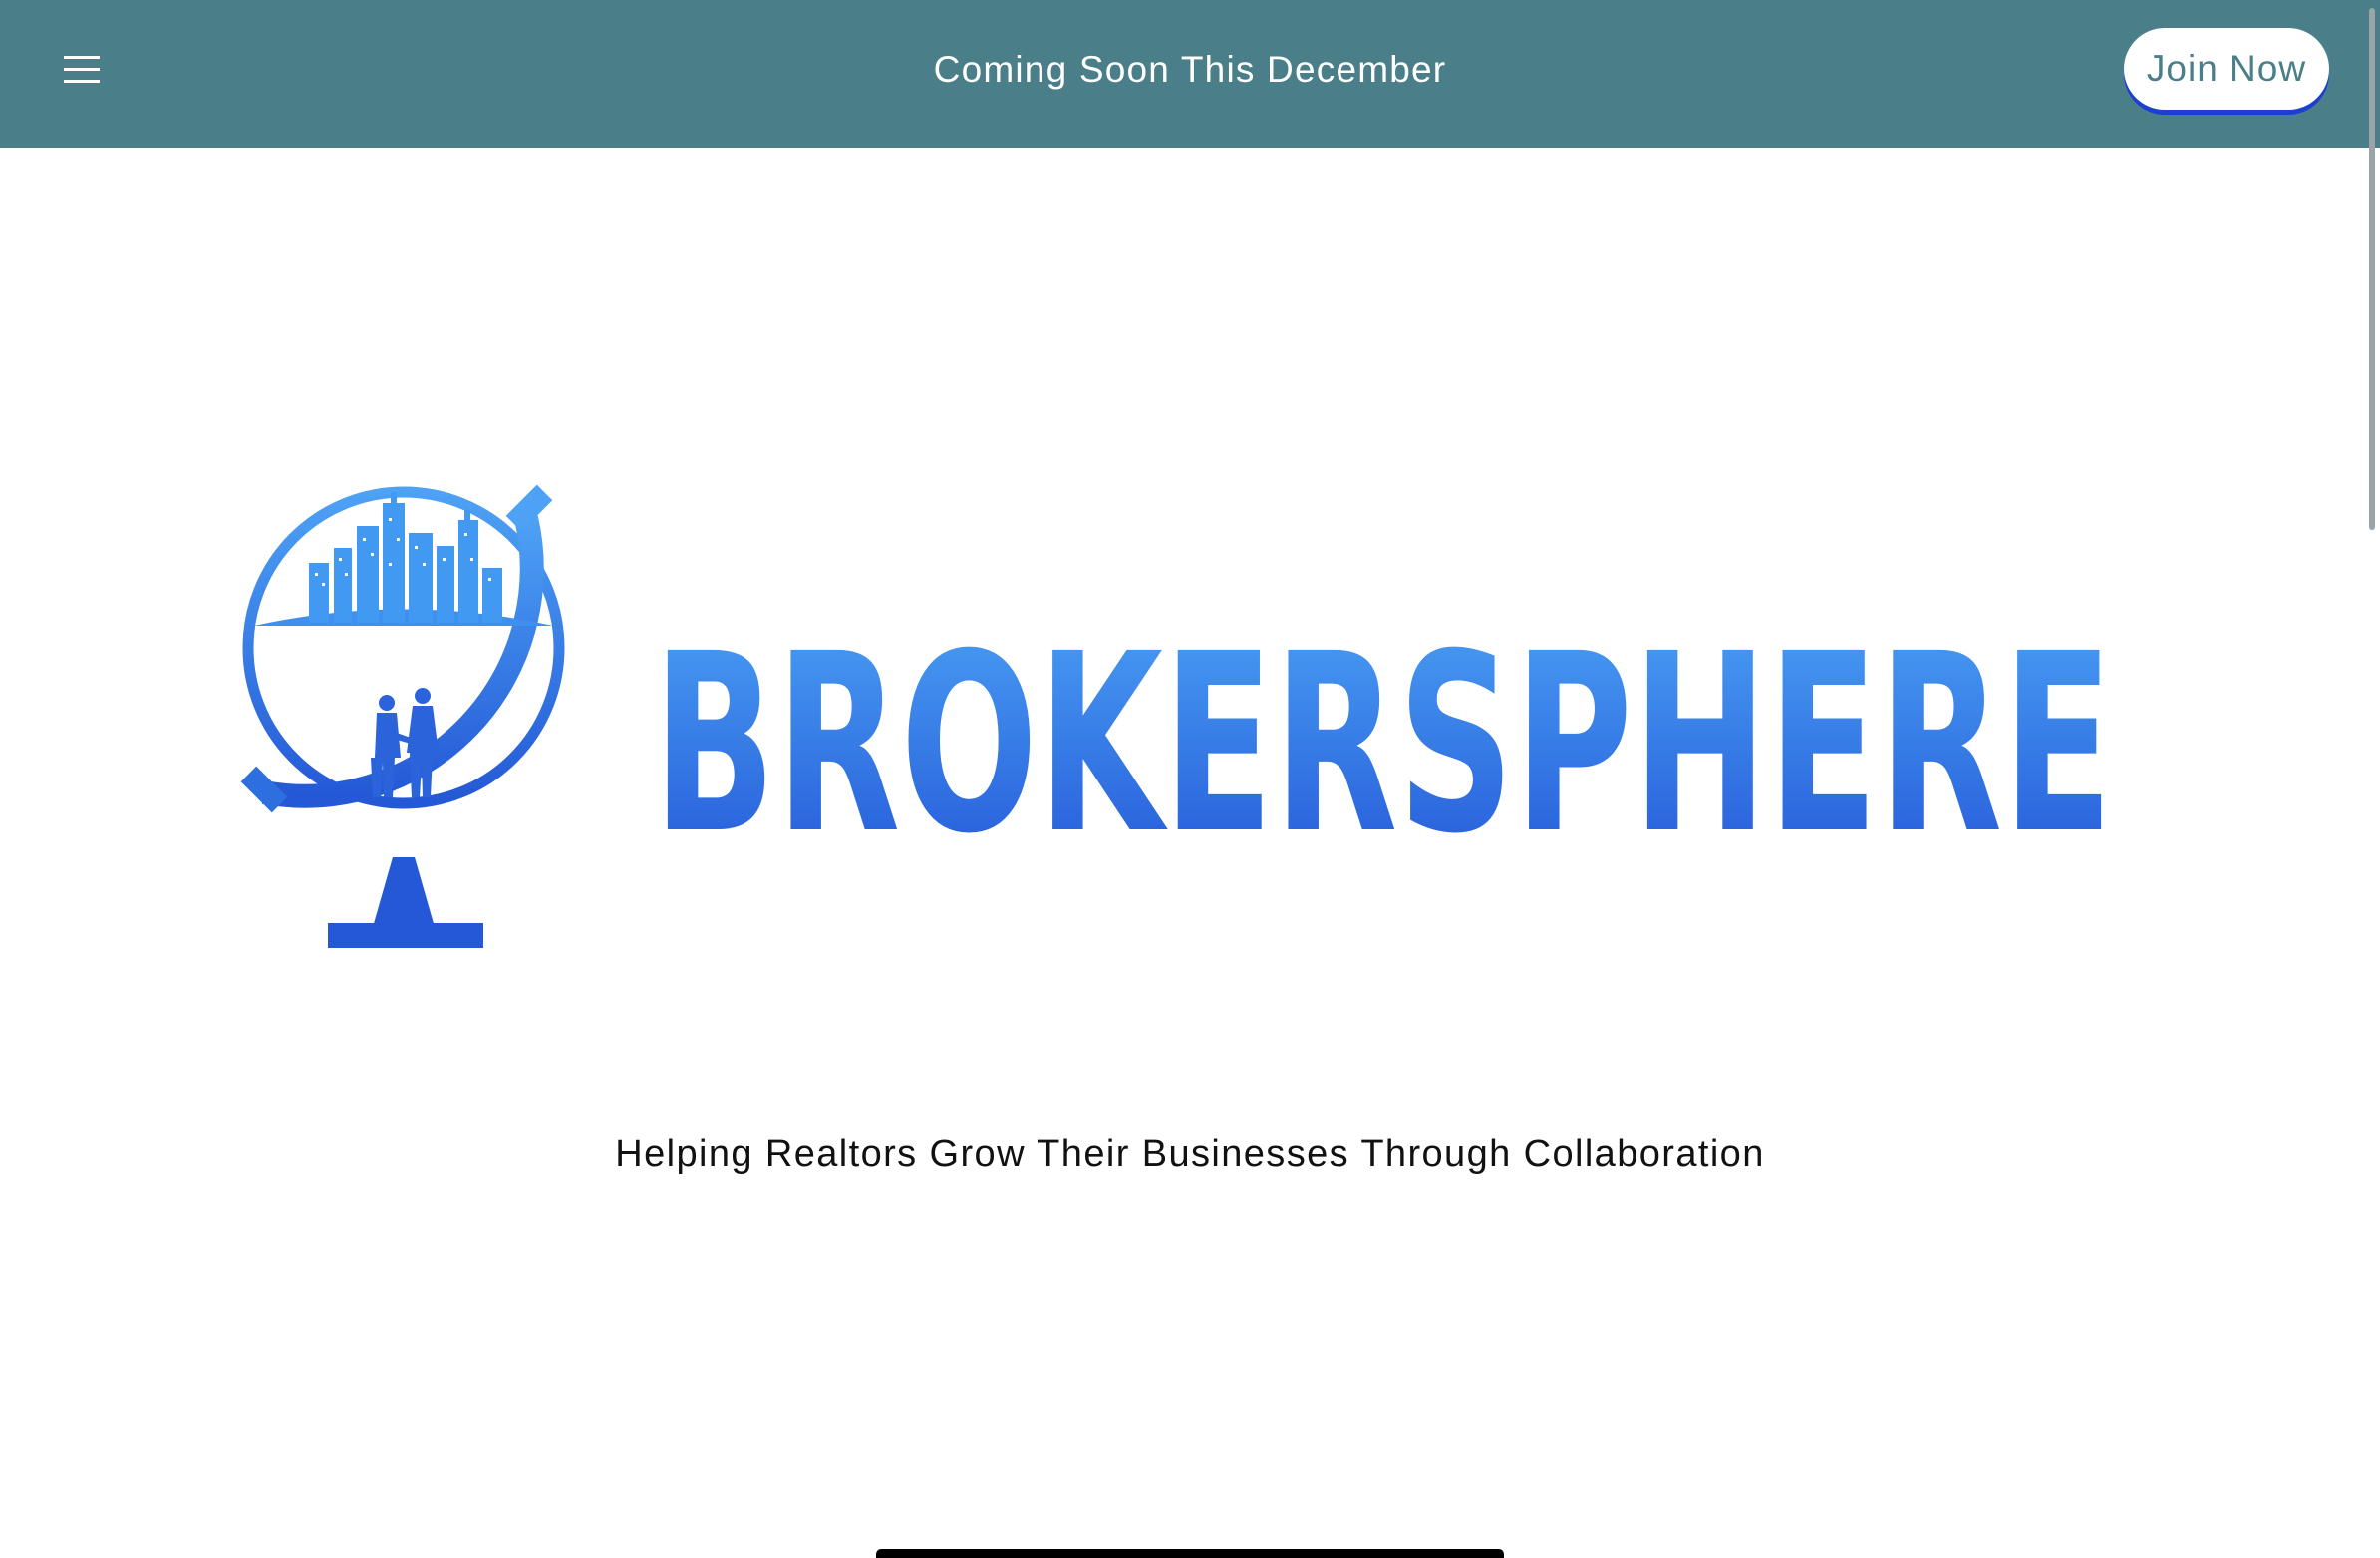 The height and width of the screenshot is (1558, 2380). Describe the element at coordinates (2372, 269) in the screenshot. I see `scrollbar-thumb` at that location.